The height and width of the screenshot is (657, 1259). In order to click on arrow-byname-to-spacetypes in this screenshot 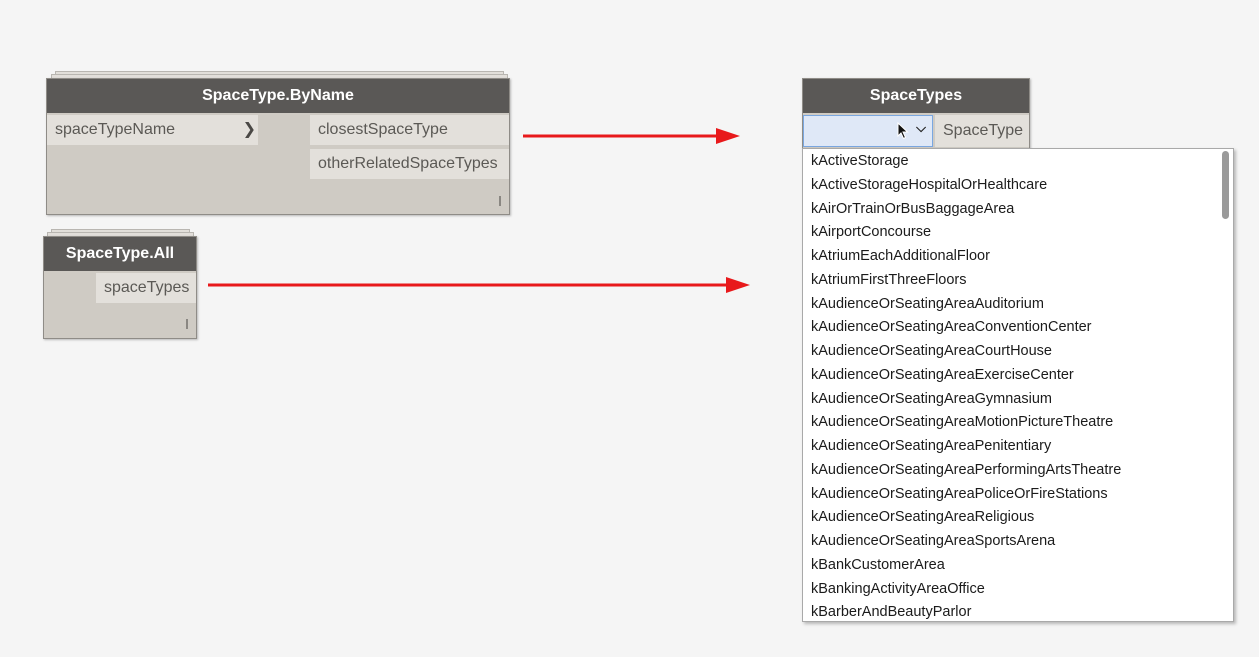, I will do `click(631, 136)`.